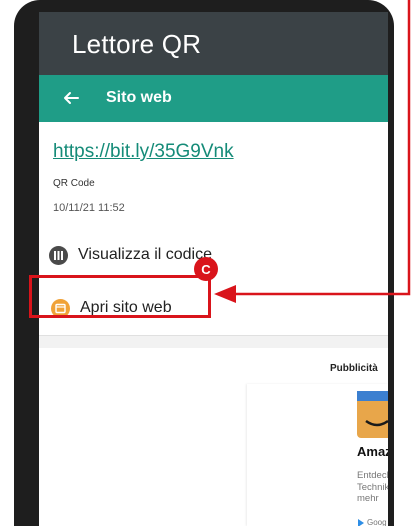 This screenshot has height=526, width=415. What do you see at coordinates (372, 475) in the screenshot?
I see `ad-body-line: Entdeck` at bounding box center [372, 475].